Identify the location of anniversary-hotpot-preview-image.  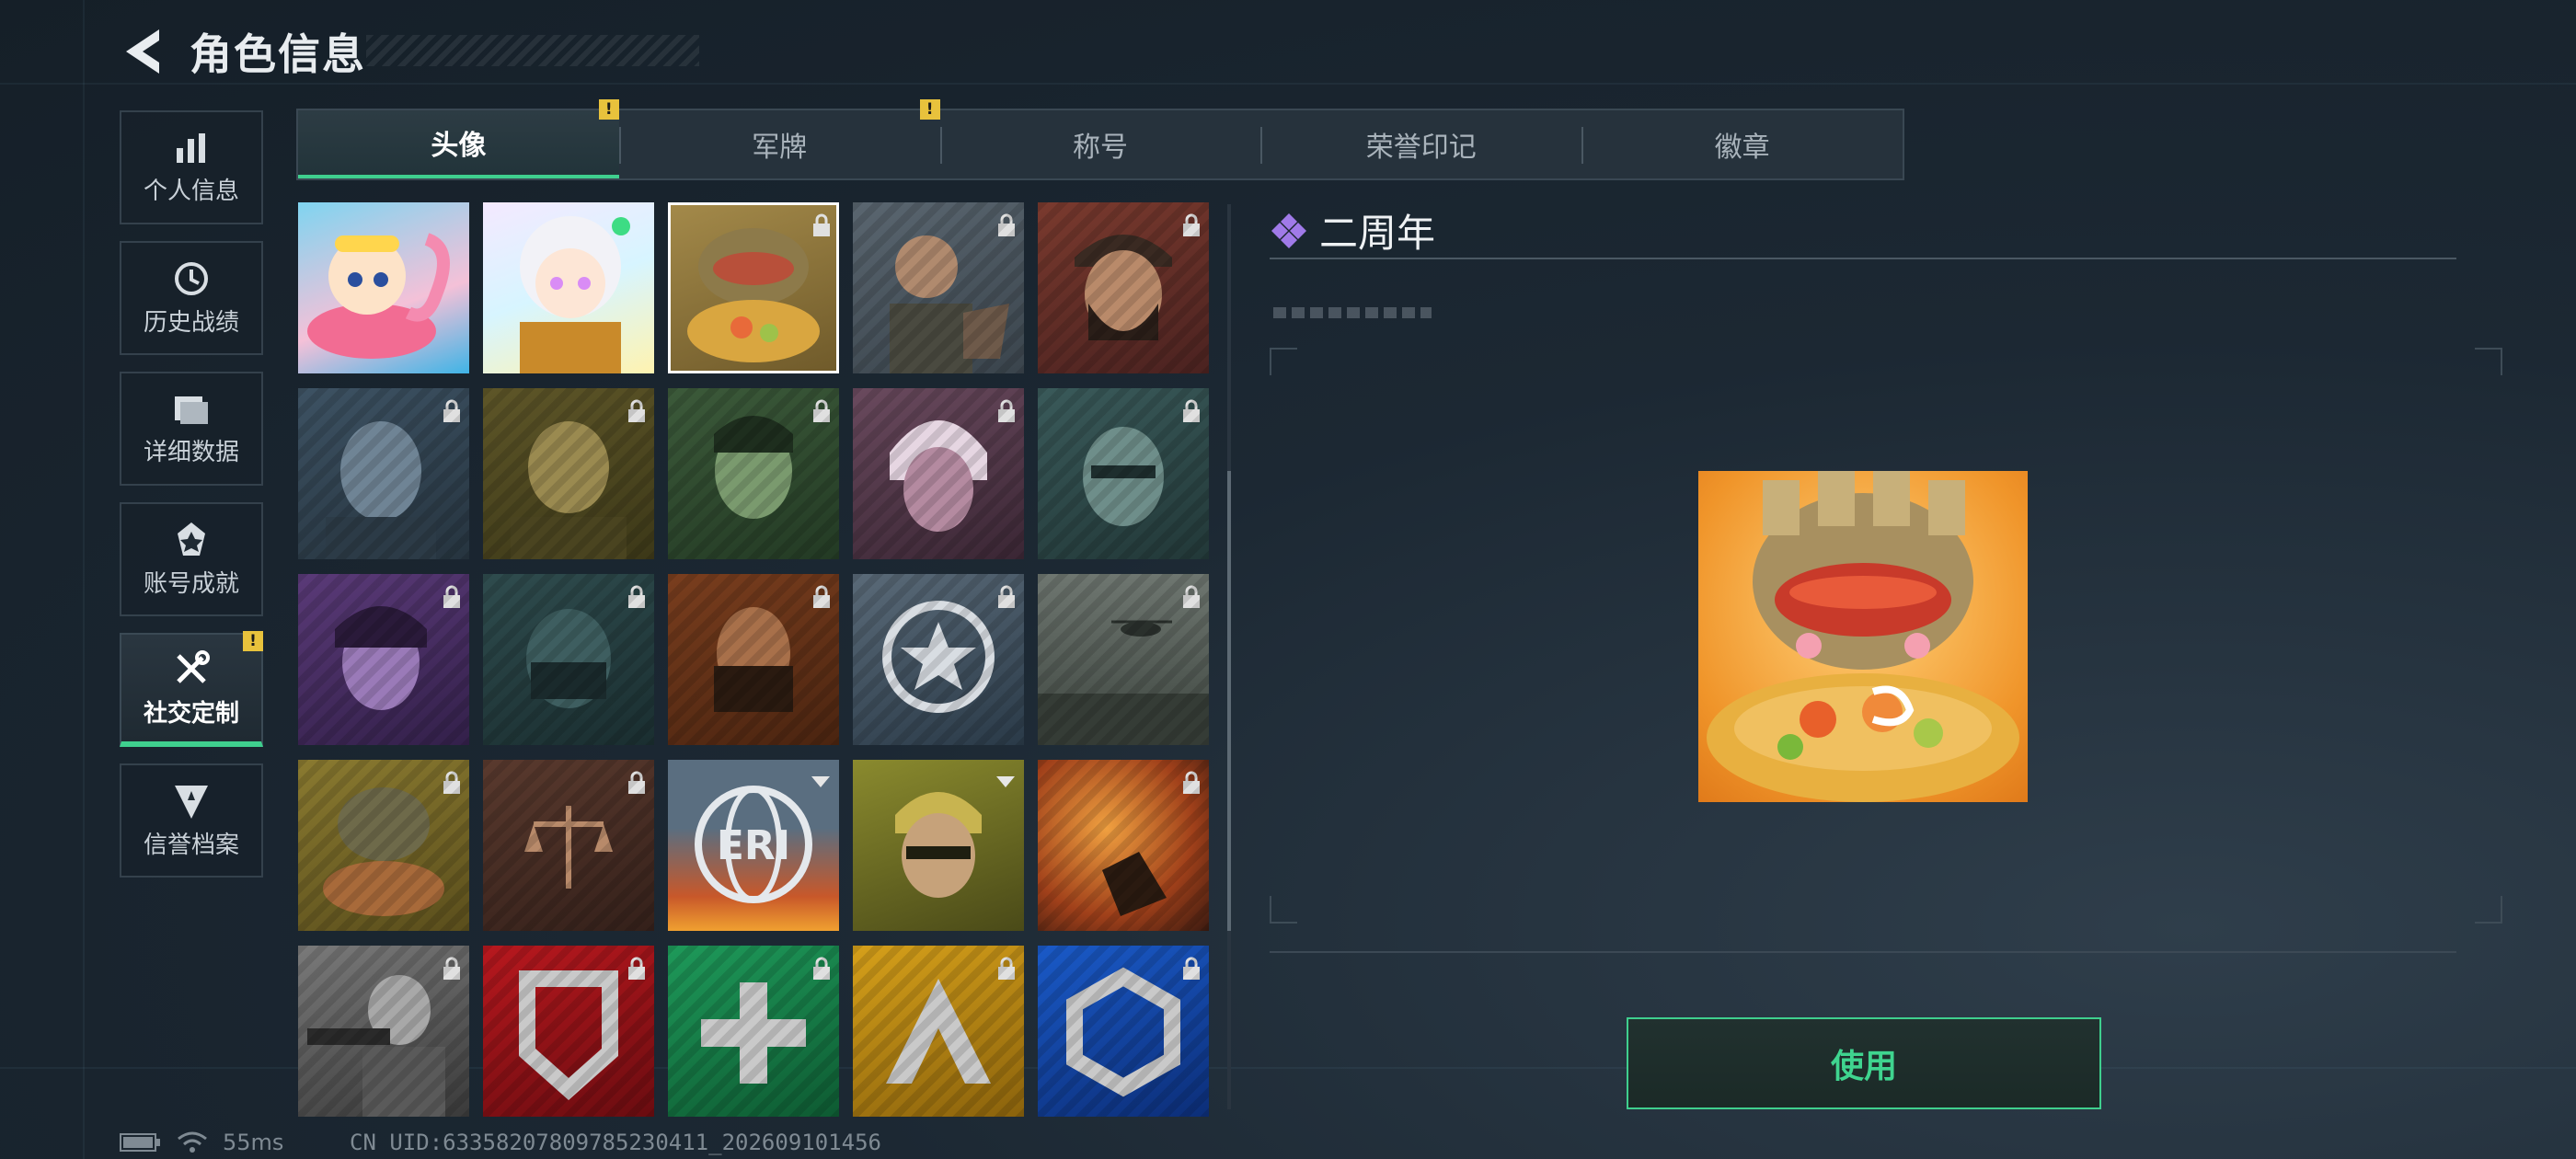
(1863, 636).